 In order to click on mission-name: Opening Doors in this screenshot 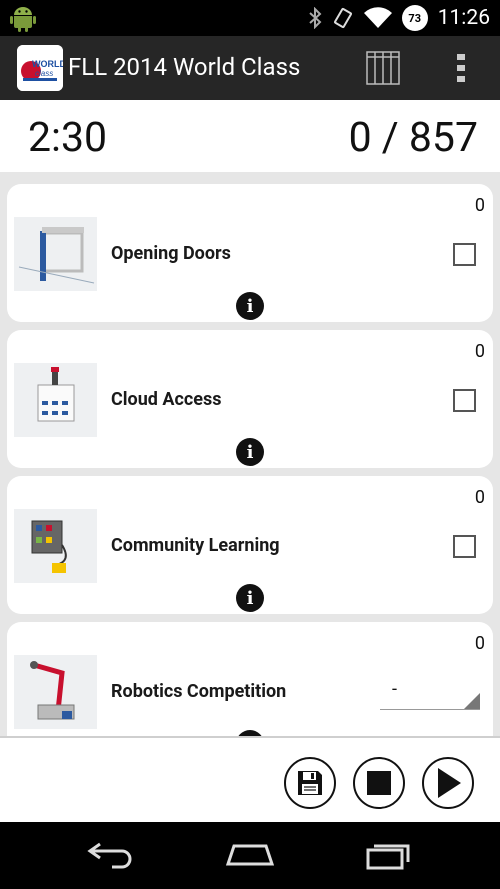, I will do `click(171, 253)`.